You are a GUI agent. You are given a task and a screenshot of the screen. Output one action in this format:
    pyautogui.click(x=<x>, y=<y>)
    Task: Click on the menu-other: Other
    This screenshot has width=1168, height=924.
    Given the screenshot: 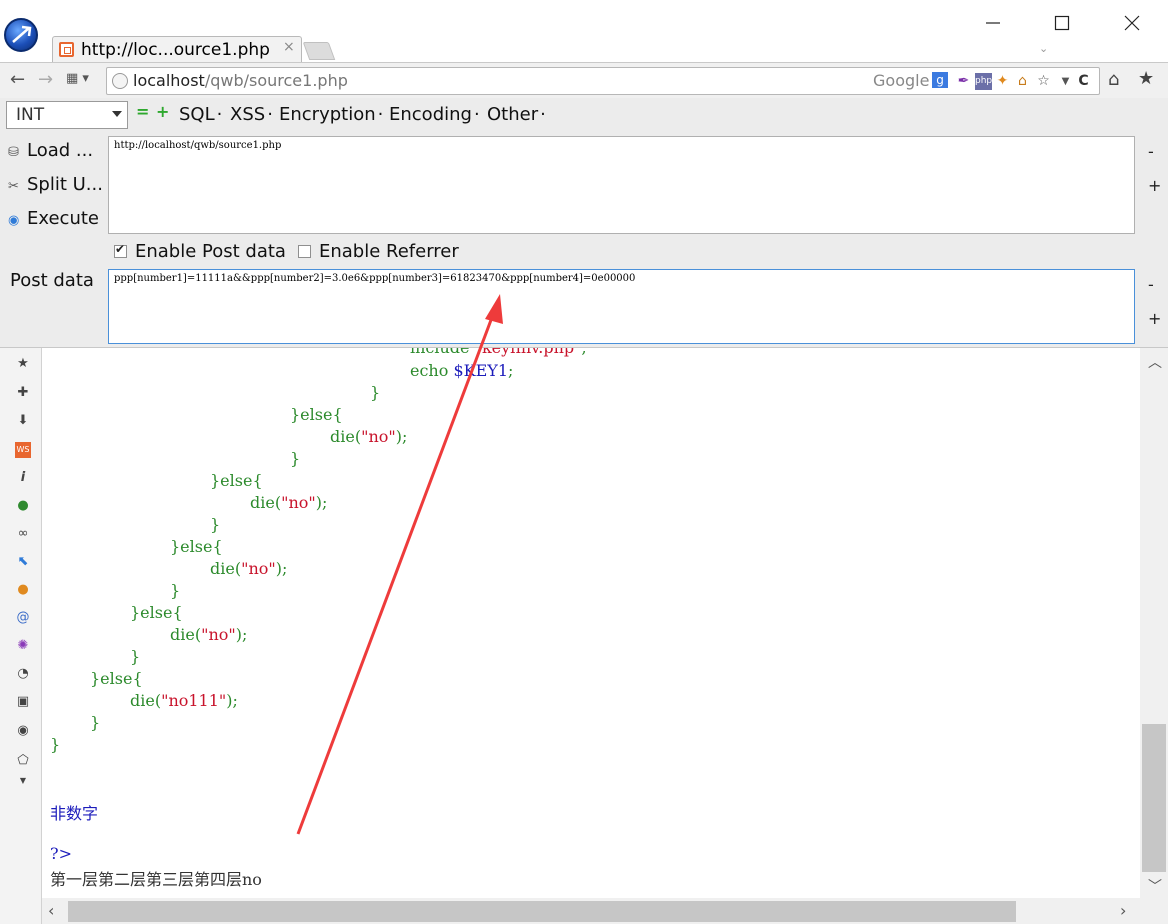 What is the action you would take?
    pyautogui.click(x=516, y=114)
    